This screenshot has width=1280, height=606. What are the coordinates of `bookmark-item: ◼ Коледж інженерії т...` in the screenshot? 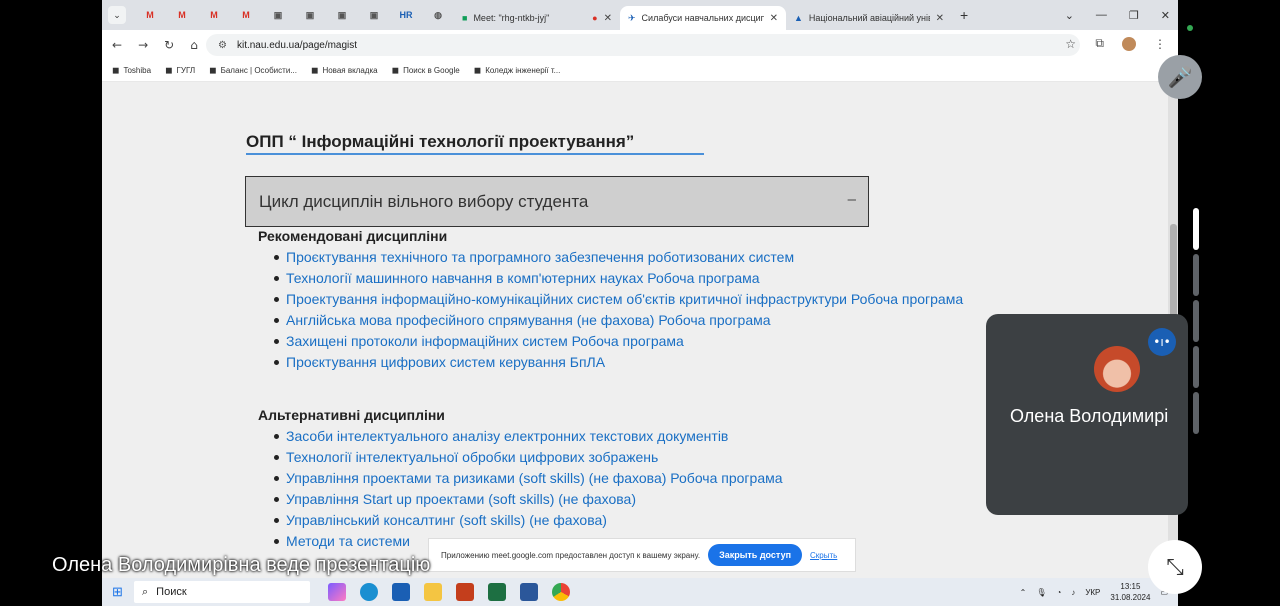 It's located at (517, 70).